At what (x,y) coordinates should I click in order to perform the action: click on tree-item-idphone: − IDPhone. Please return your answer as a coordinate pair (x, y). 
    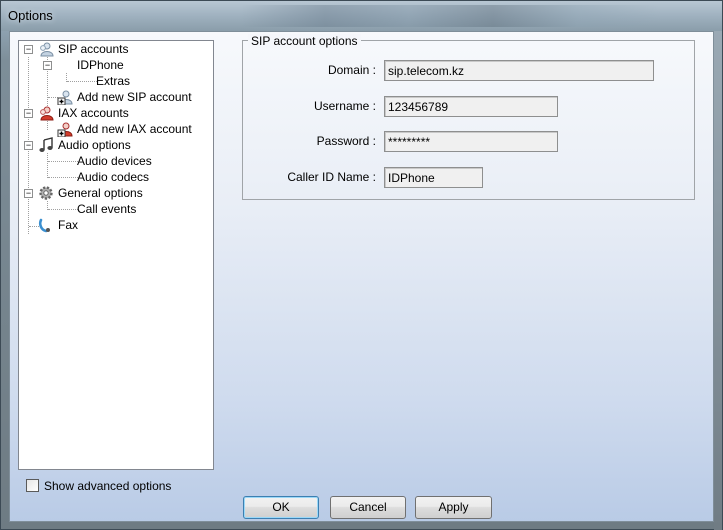
    Looking at the image, I should click on (114, 65).